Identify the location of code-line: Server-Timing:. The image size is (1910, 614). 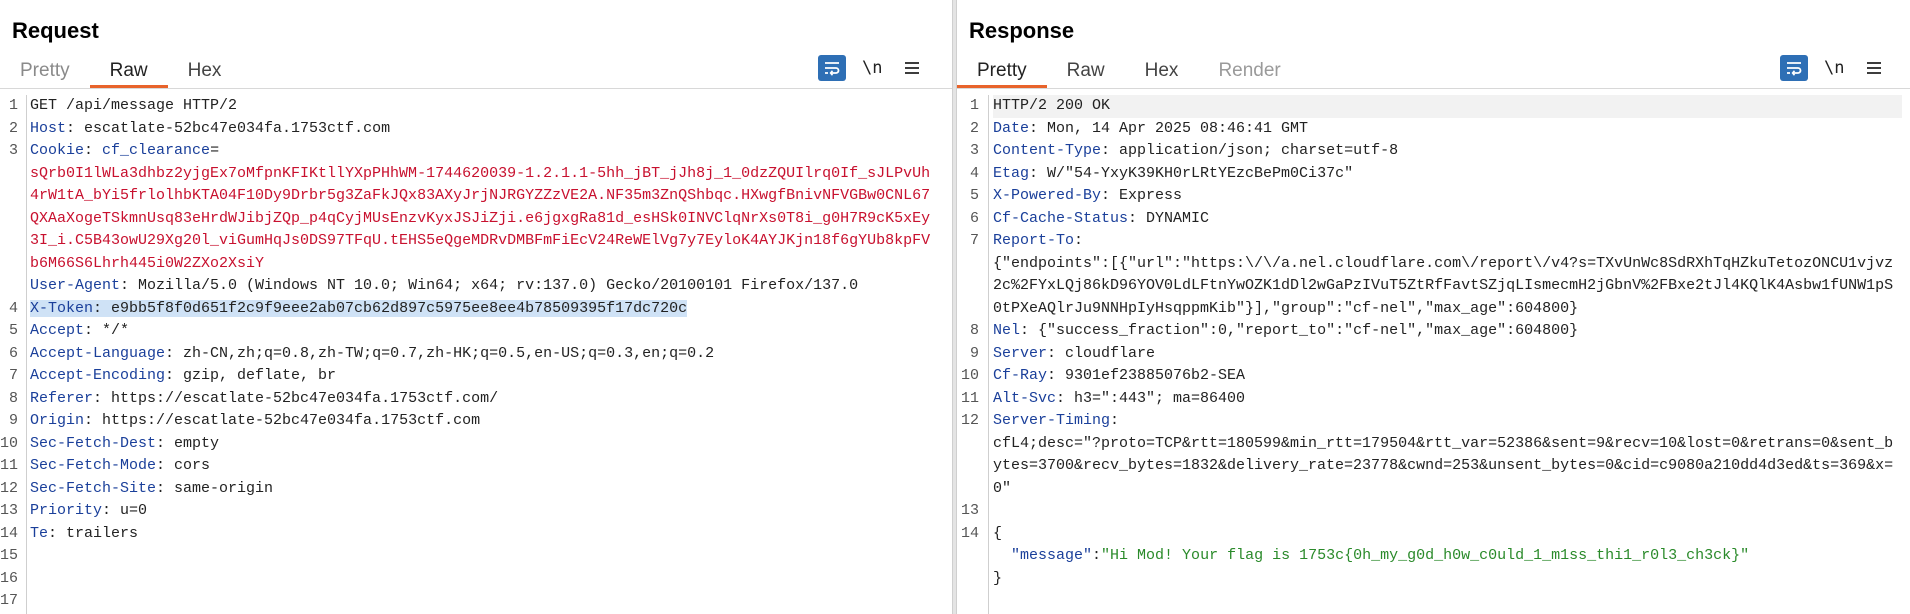
(1447, 421).